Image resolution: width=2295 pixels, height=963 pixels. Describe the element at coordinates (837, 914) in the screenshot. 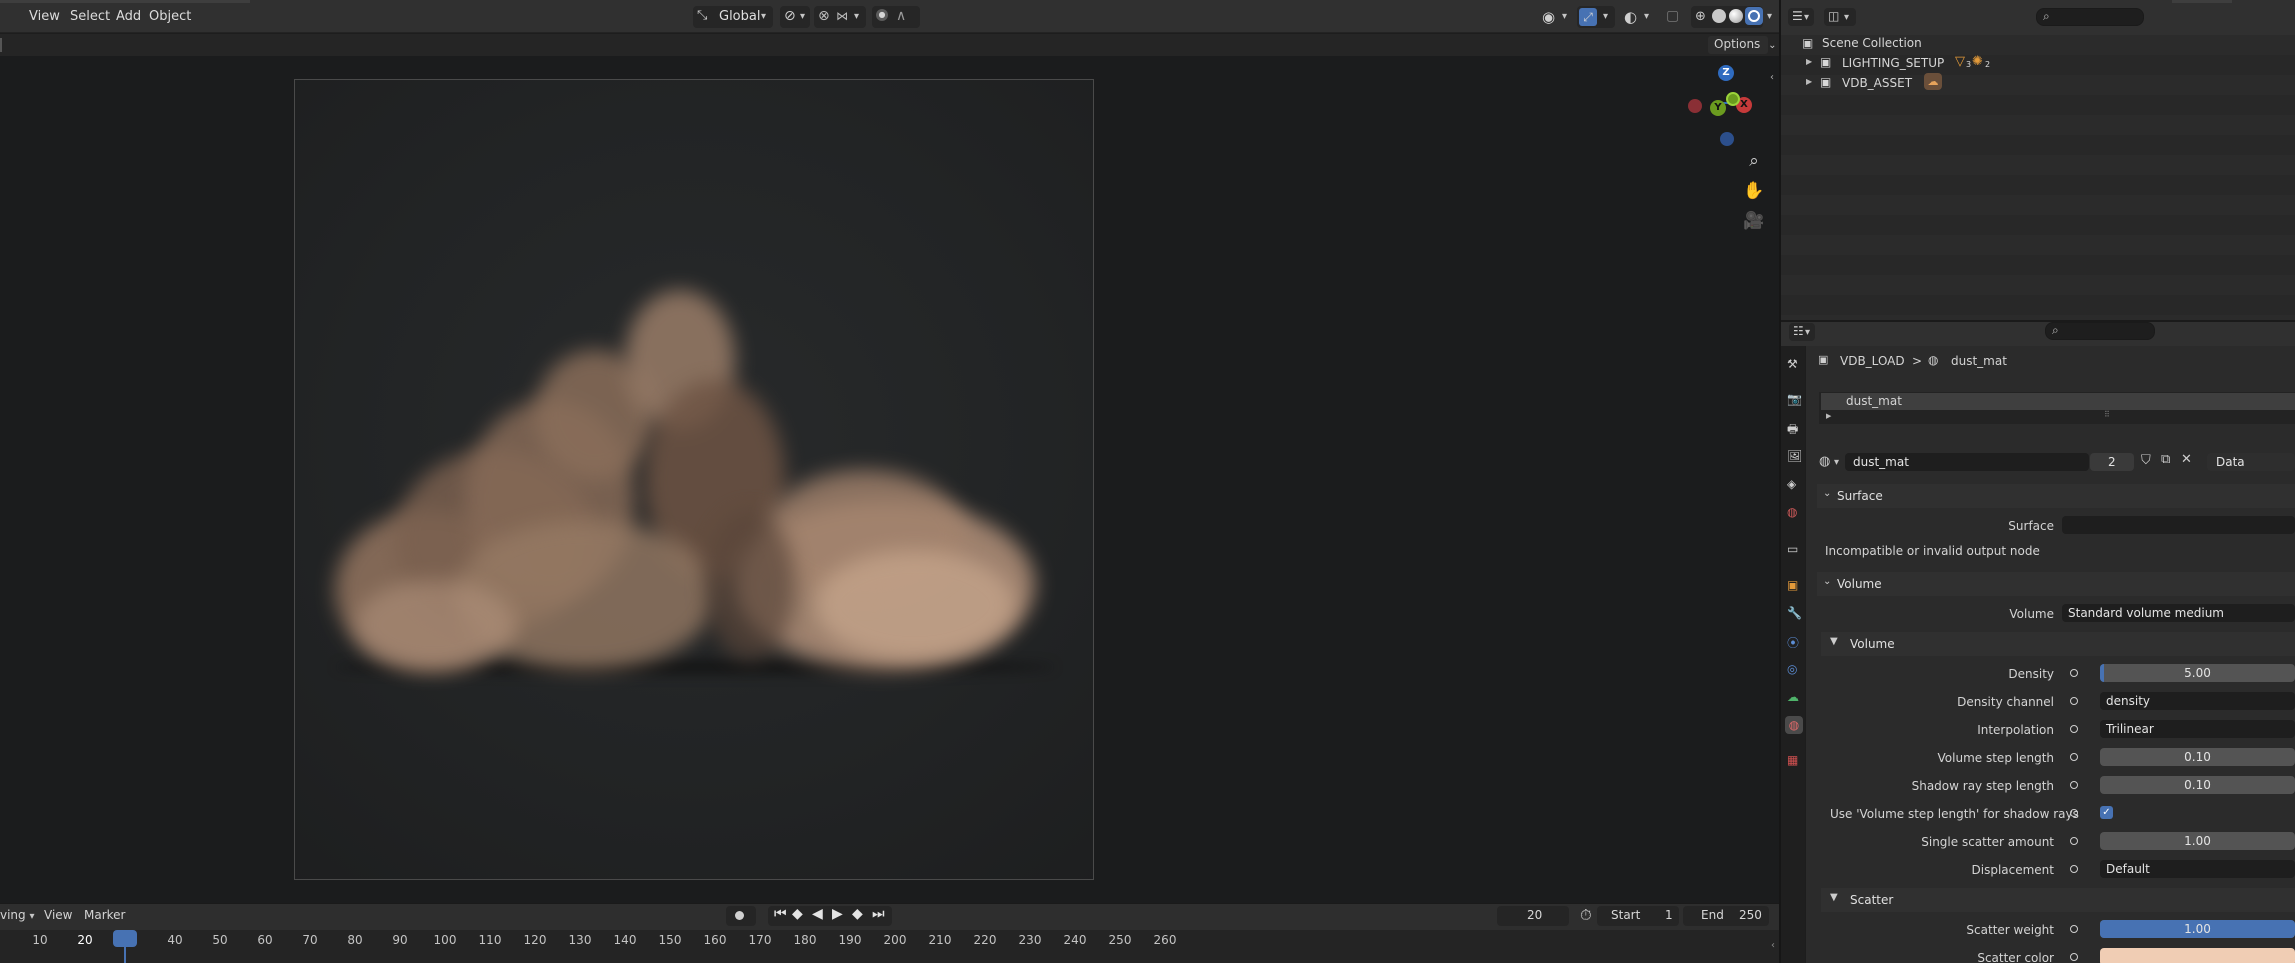

I see `play-icon: ▶` at that location.